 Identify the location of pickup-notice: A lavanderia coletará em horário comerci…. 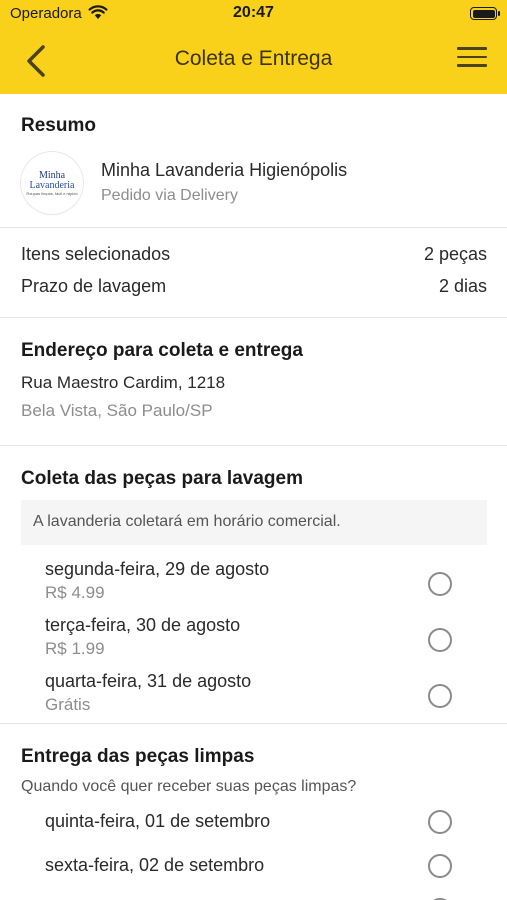
(254, 522).